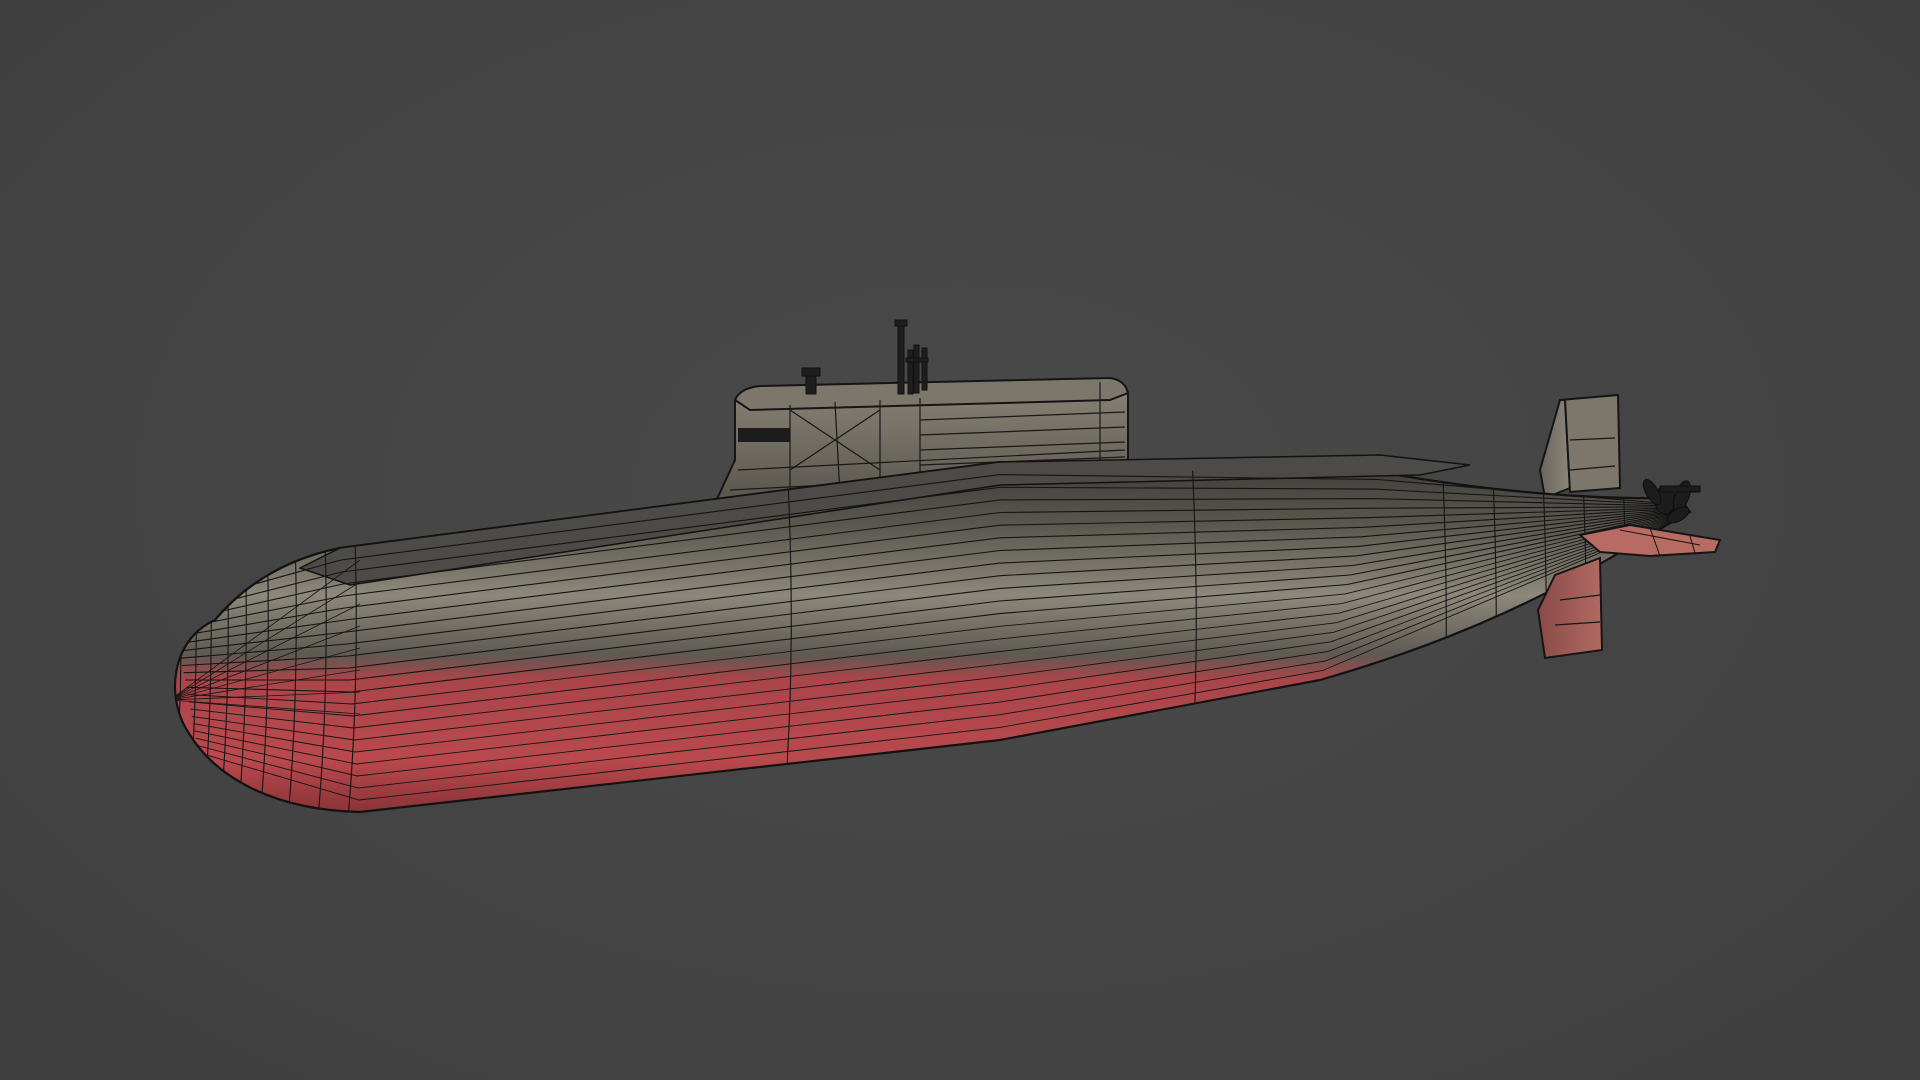 The height and width of the screenshot is (1080, 1920). I want to click on sail-window, so click(764, 435).